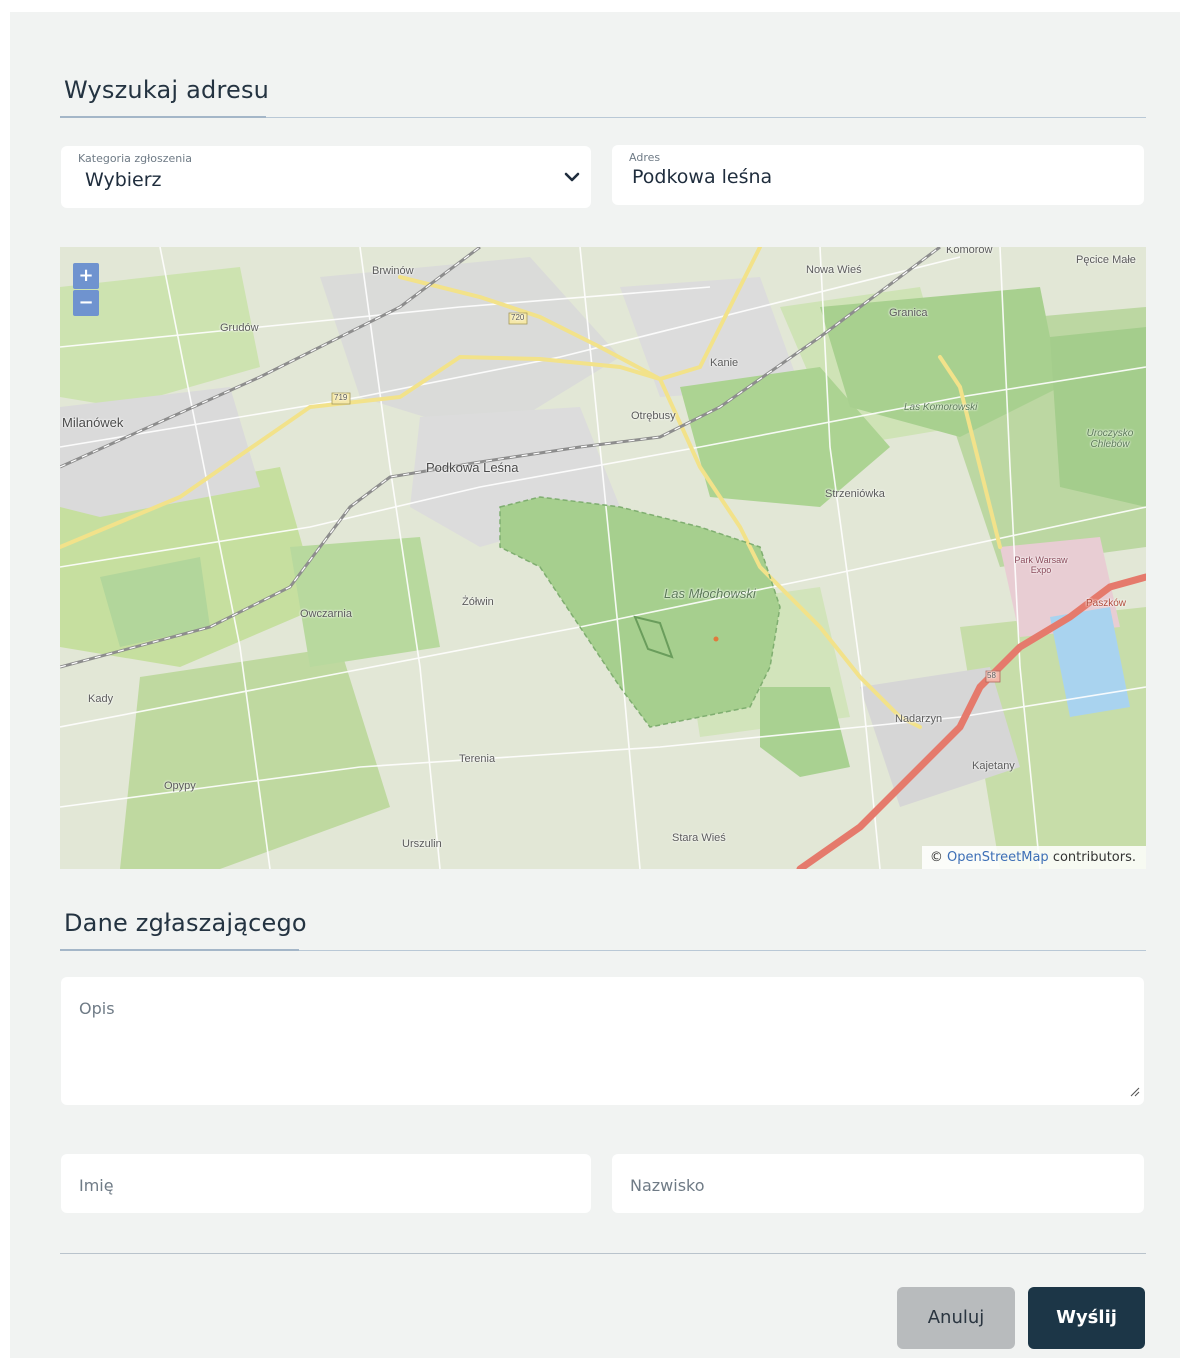 The image size is (1181, 1358). I want to click on first-name-placeholder: Imię, so click(96, 1185).